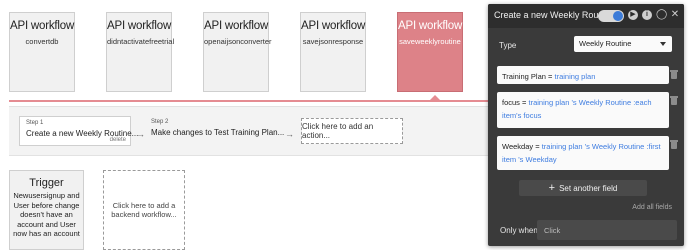  I want to click on editor-header: Create a new Weekly Routine... ▶ i ◯ ✕, so click(586, 16).